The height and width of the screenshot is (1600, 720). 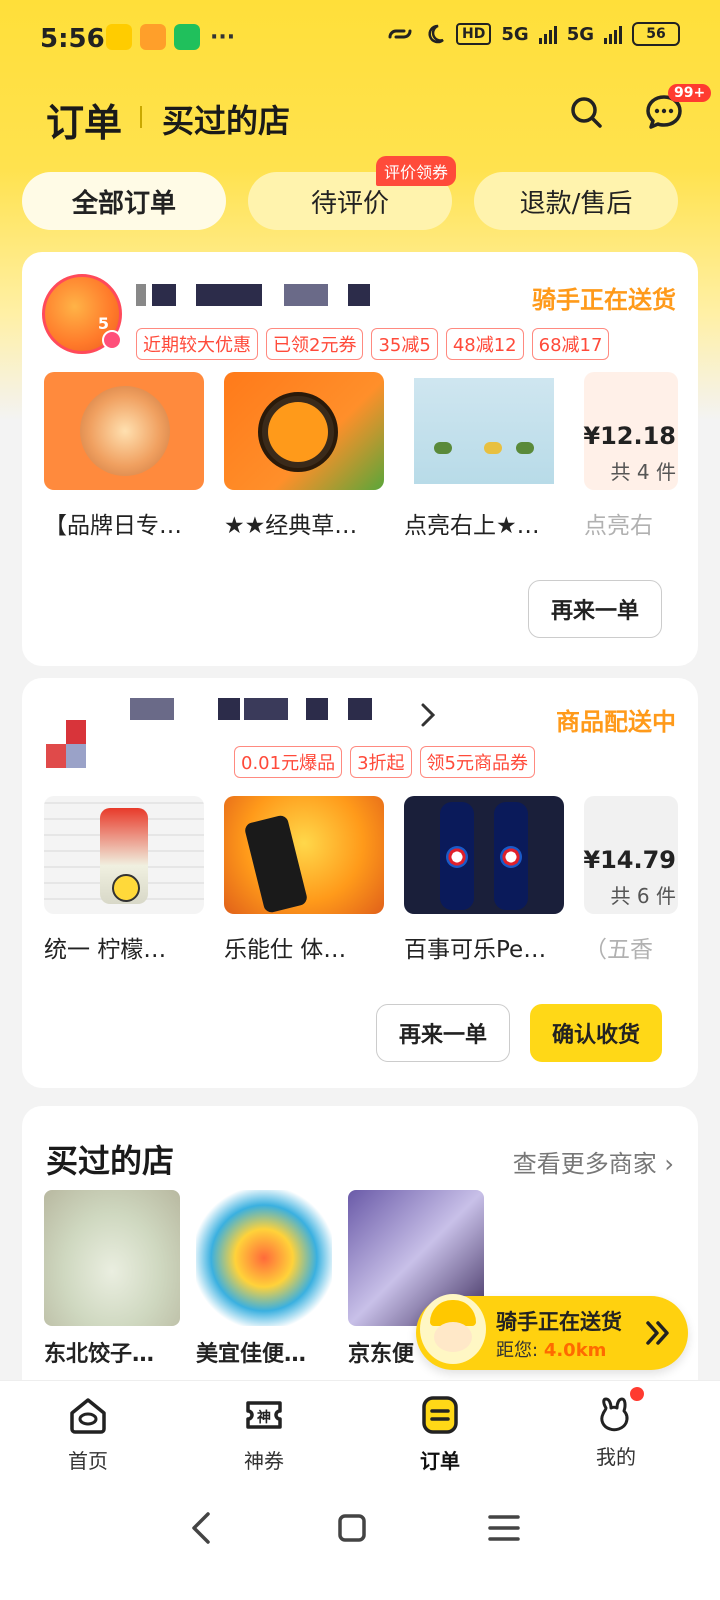 What do you see at coordinates (124, 201) in the screenshot?
I see `tab-all-orders: 全部订单` at bounding box center [124, 201].